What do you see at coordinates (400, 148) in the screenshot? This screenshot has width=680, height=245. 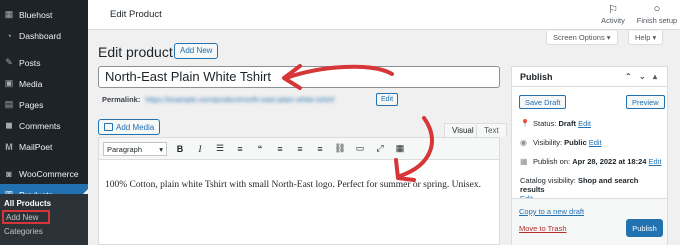 I see `toolbar-toggle-icon: ▦` at bounding box center [400, 148].